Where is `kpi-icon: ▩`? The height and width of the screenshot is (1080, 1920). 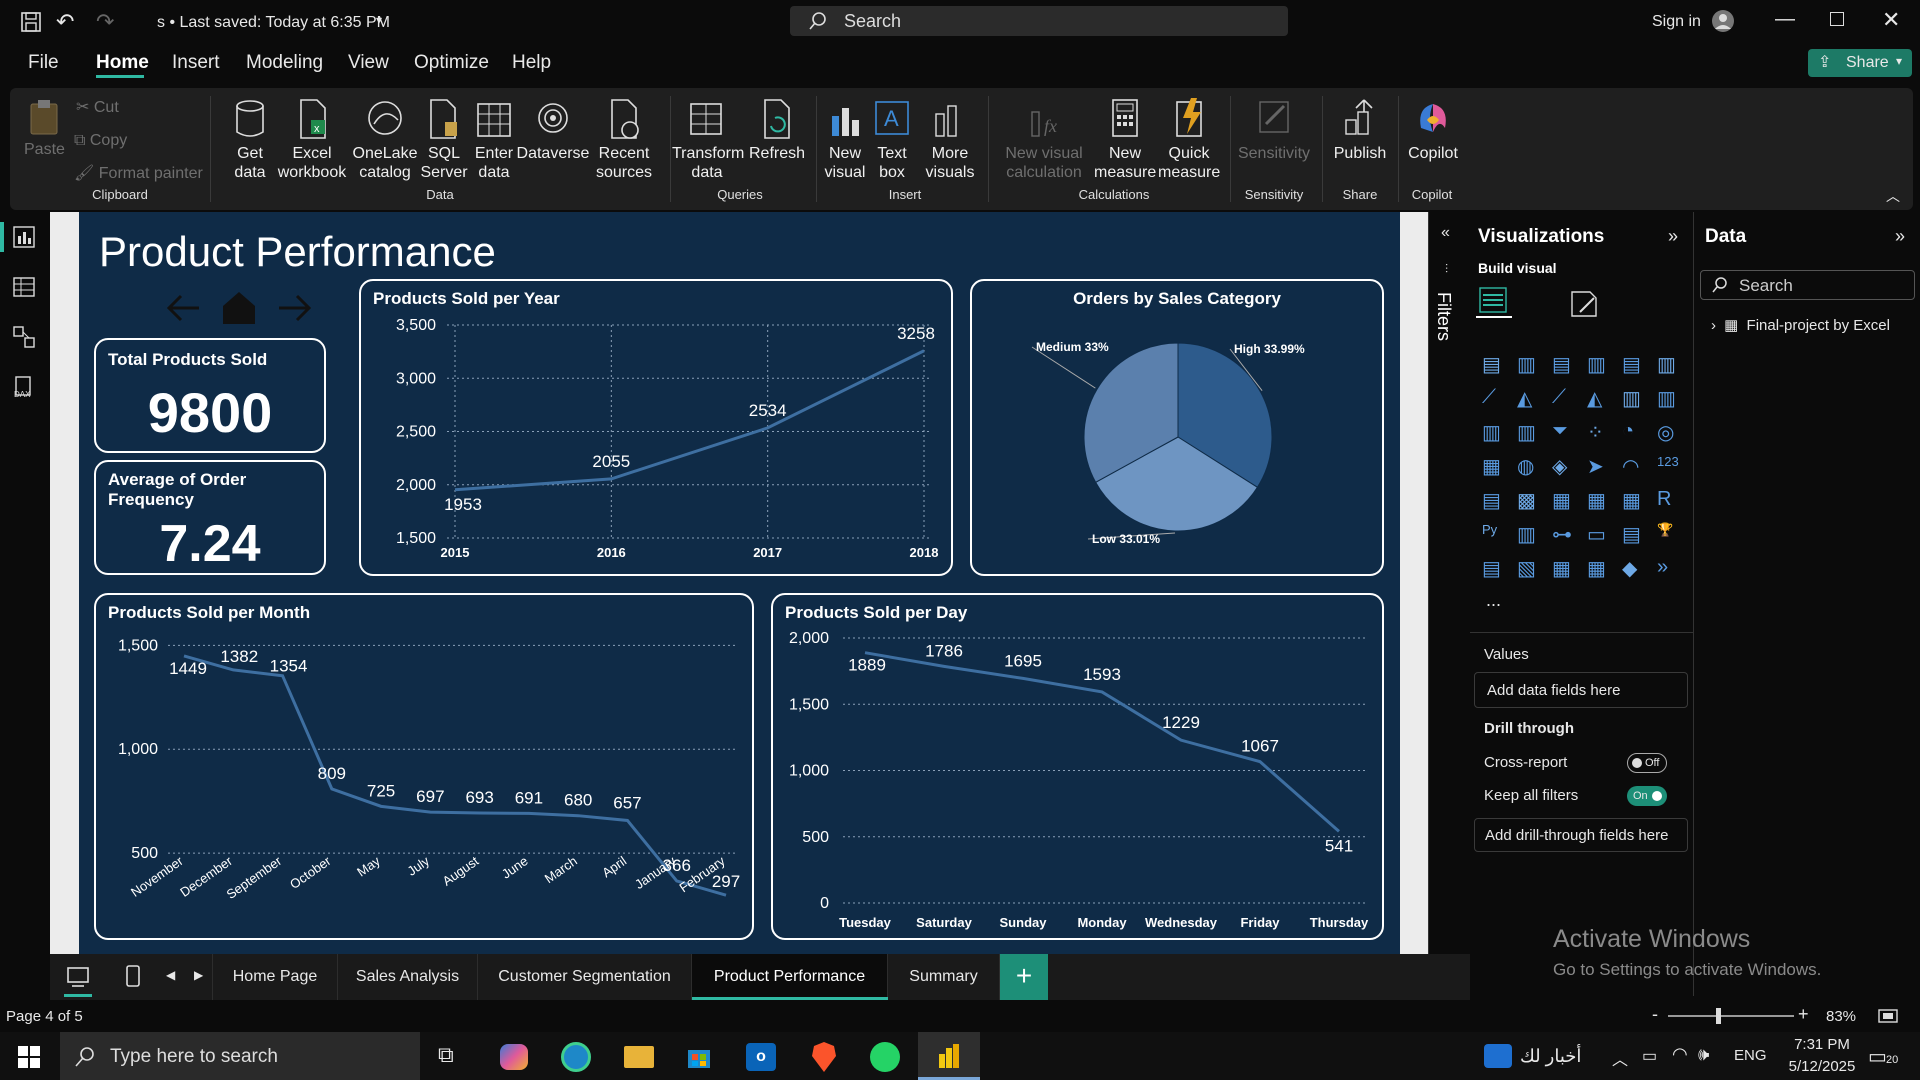
kpi-icon: ▩ is located at coordinates (1530, 501).